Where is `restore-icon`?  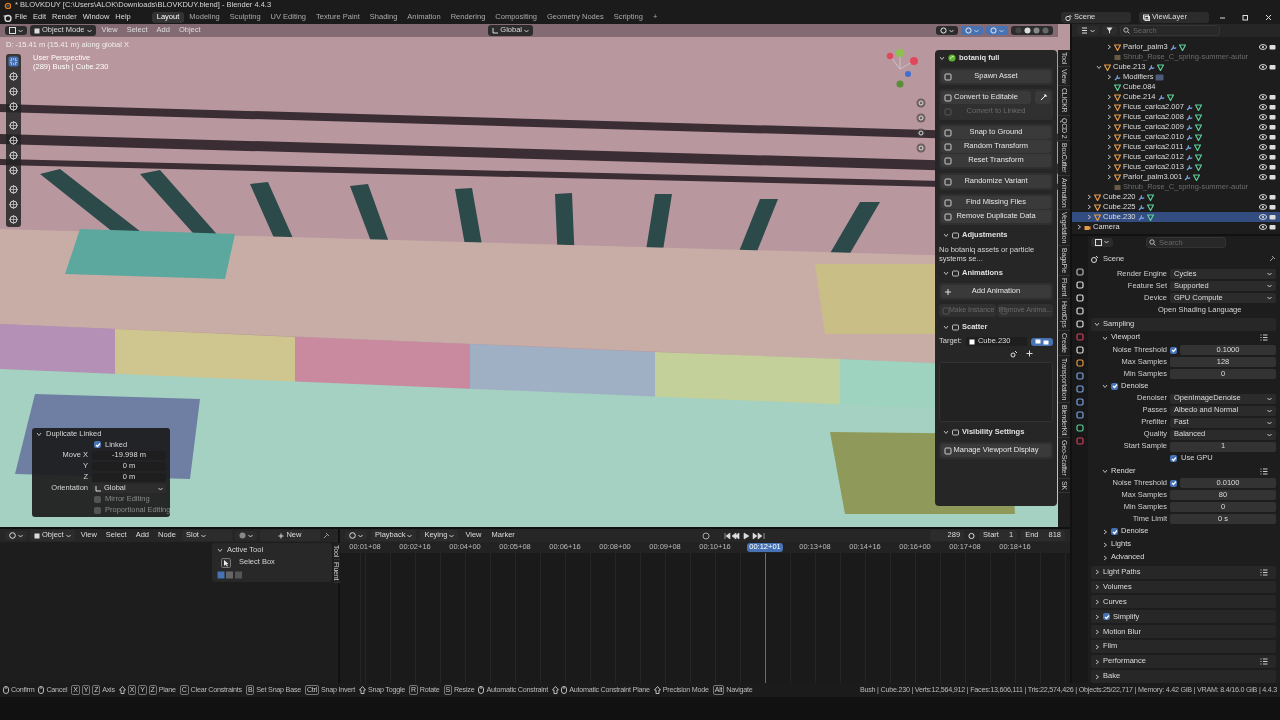 restore-icon is located at coordinates (1245, 17).